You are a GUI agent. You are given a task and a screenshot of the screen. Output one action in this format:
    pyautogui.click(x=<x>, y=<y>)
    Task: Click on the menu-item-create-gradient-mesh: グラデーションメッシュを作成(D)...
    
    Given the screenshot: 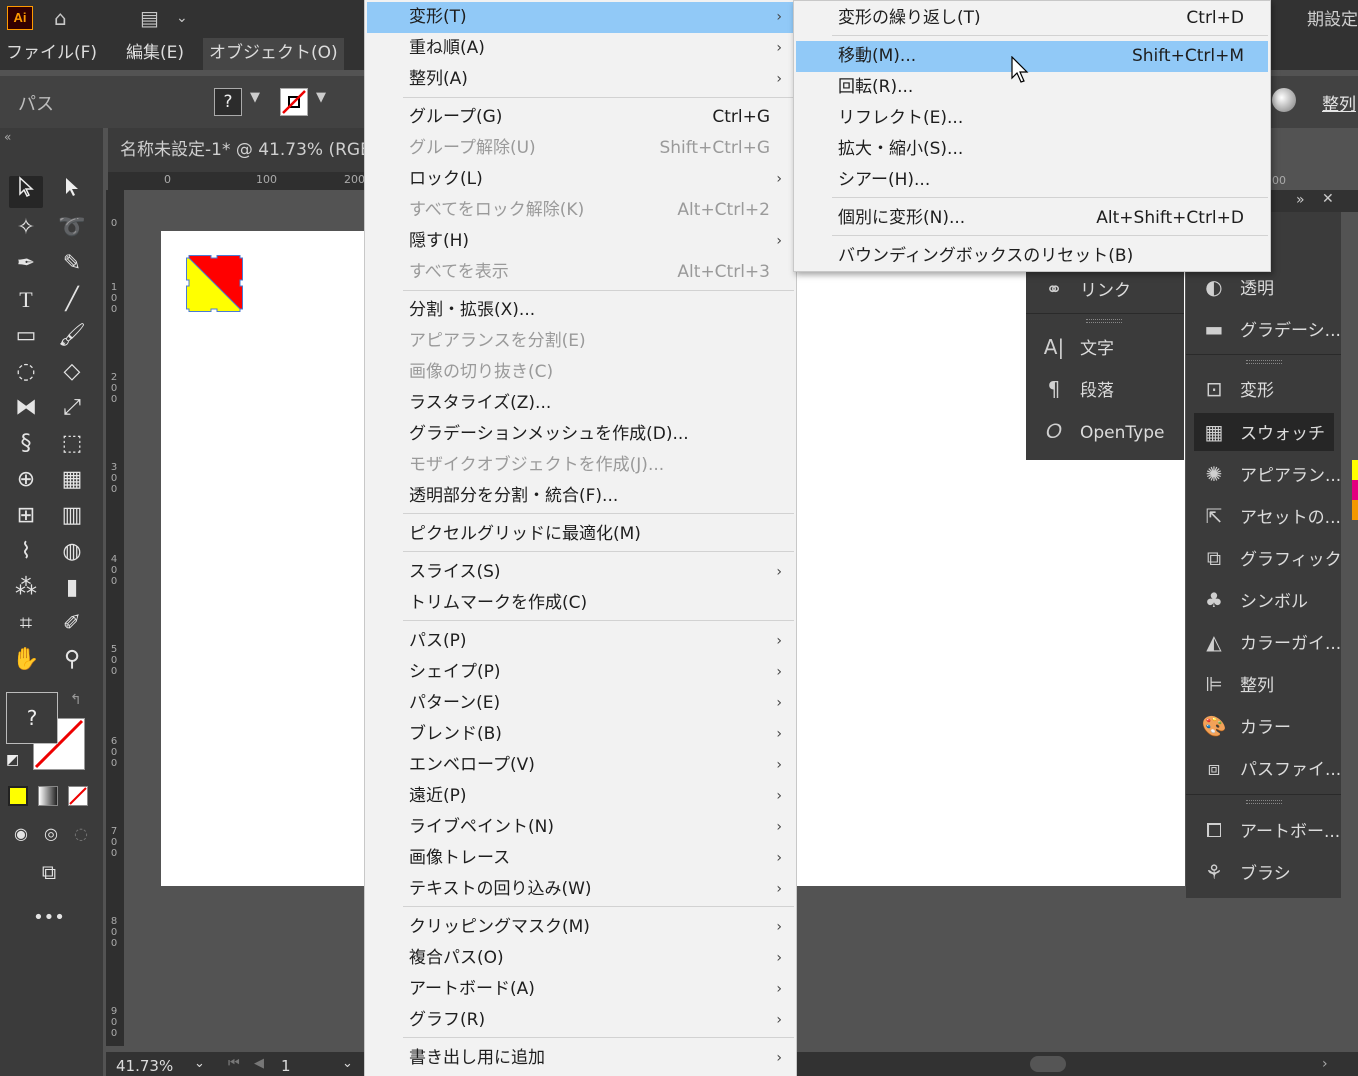 What is the action you would take?
    pyautogui.click(x=580, y=434)
    